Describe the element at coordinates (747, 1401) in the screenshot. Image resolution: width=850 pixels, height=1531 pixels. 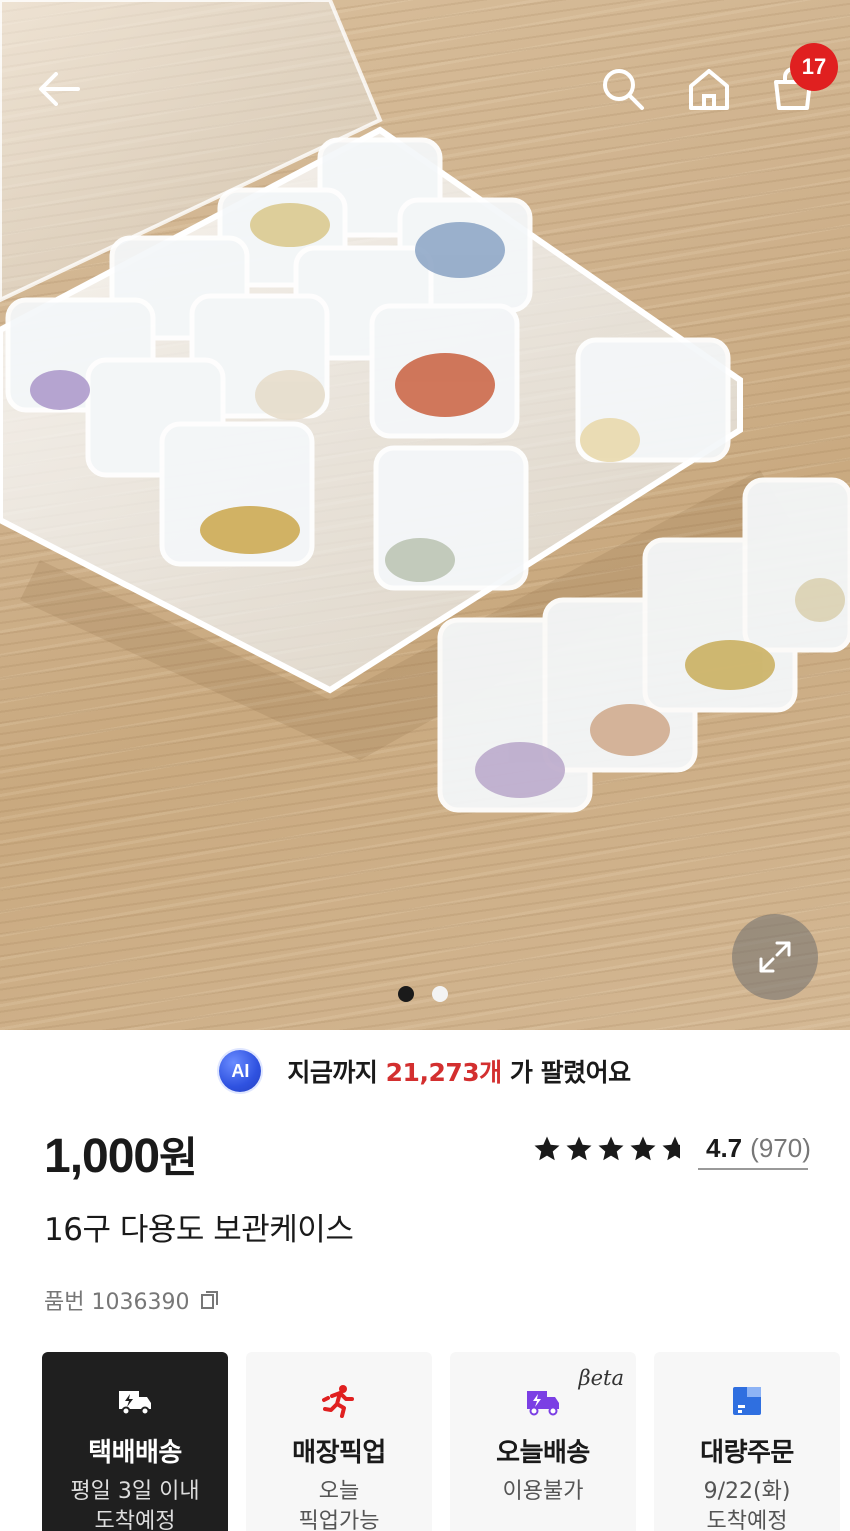
I see `box-icon` at that location.